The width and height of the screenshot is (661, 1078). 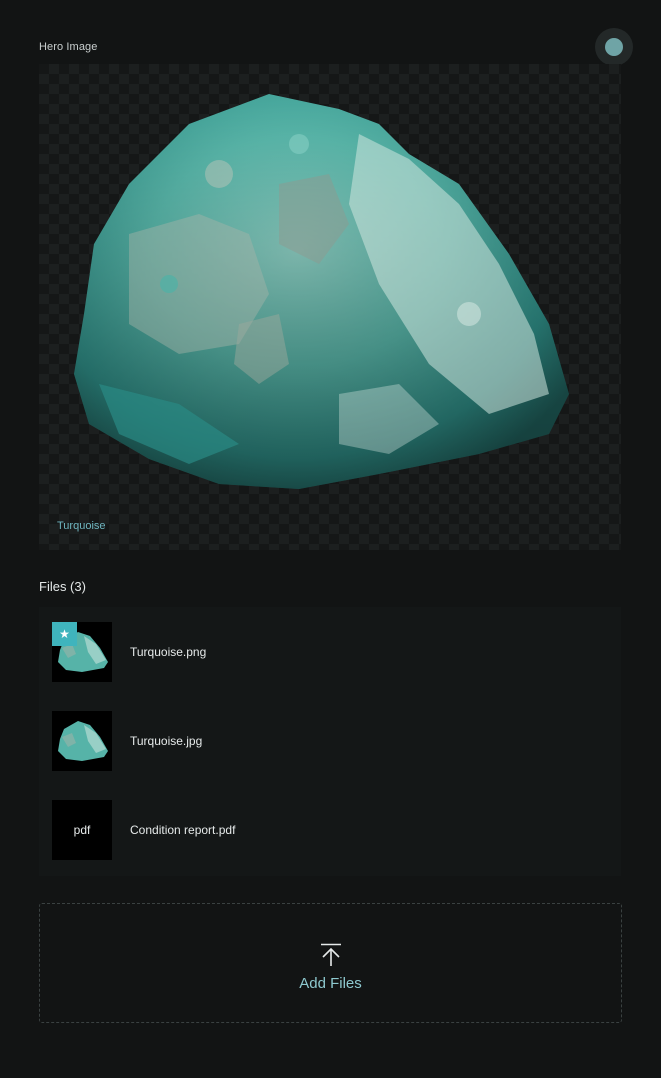 I want to click on status-dot-icon, so click(x=614, y=47).